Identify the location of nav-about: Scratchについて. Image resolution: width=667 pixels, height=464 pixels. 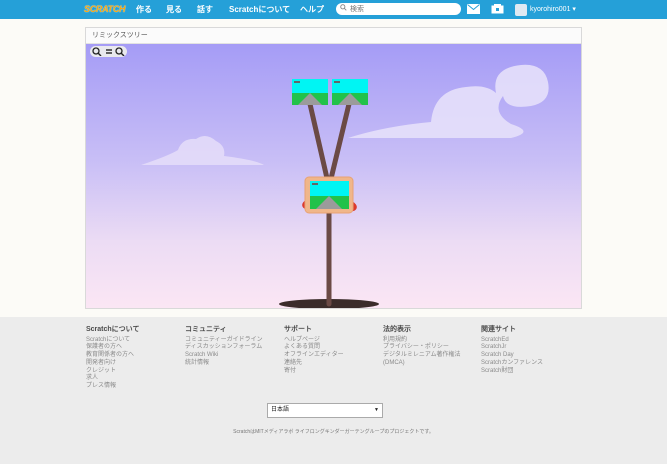
(259, 9).